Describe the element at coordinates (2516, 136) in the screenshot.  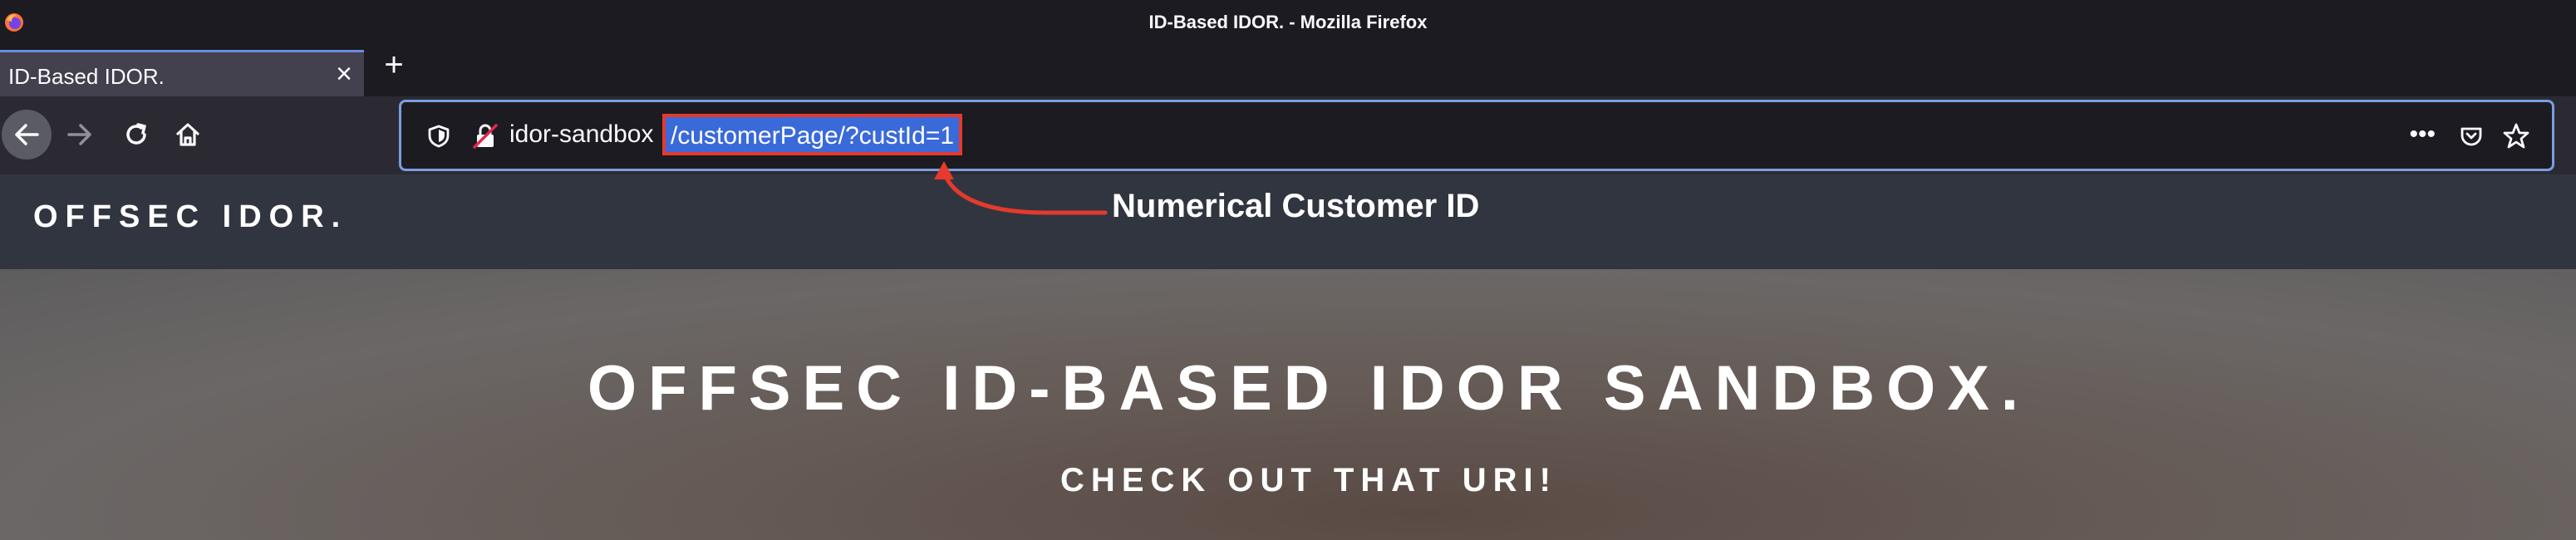
I see `star-icon` at that location.